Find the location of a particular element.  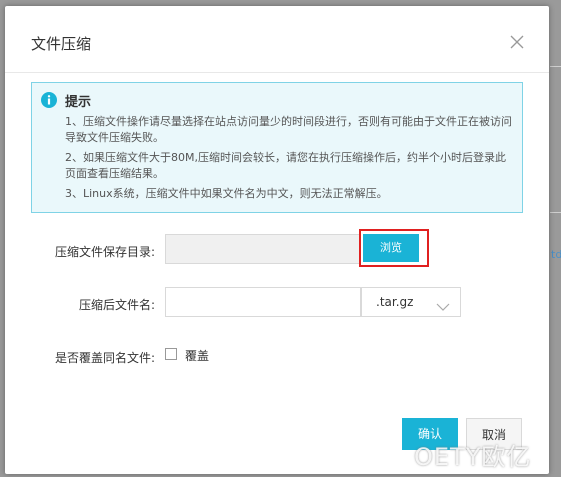

extension-select: .tar.gz is located at coordinates (411, 302).